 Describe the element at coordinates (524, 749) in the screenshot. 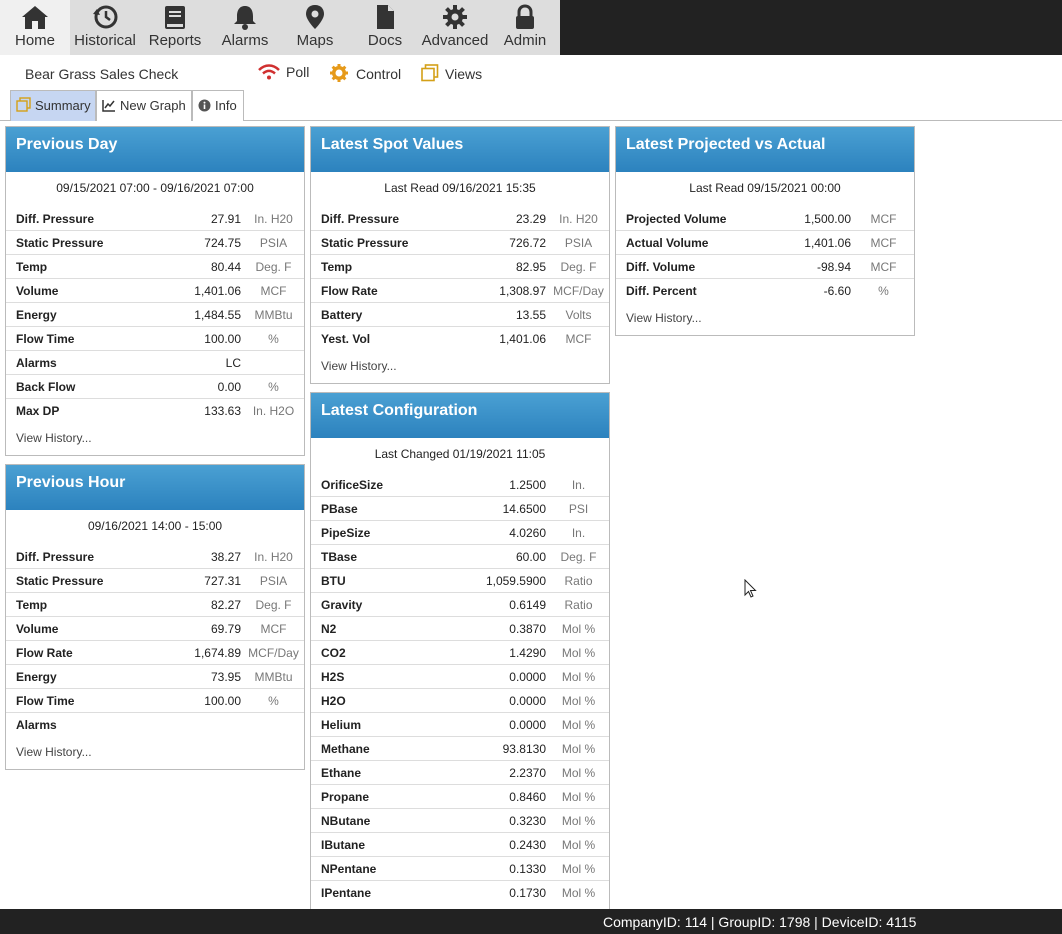

I see `row-value: 93.8130` at that location.